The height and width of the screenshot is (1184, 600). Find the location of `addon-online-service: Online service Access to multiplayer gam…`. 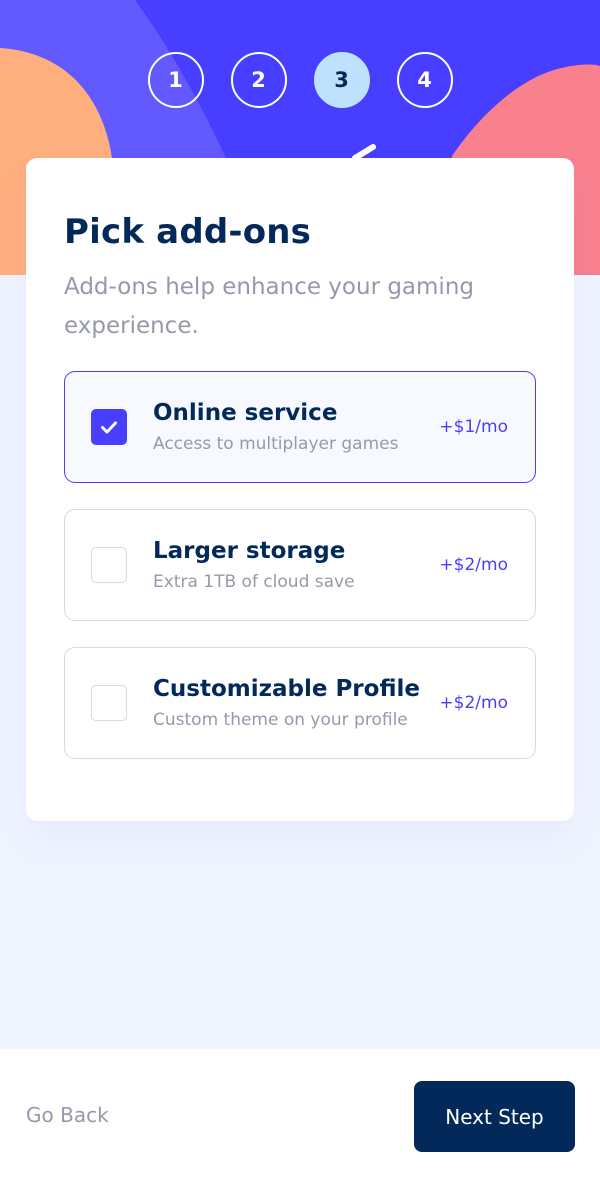

addon-online-service: Online service Access to multiplayer gam… is located at coordinates (300, 427).